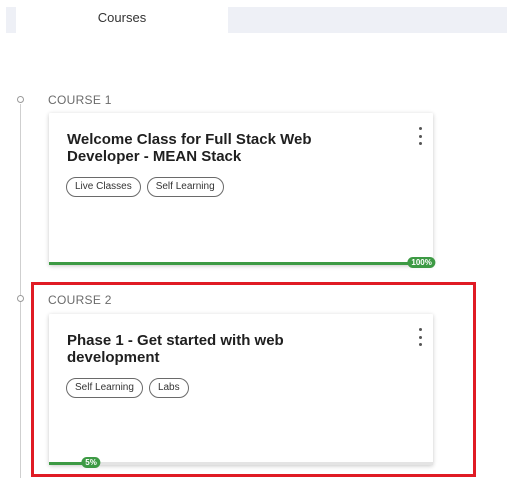 The image size is (507, 478). Describe the element at coordinates (91, 462) in the screenshot. I see `course-2-progress-badge: 5%` at that location.